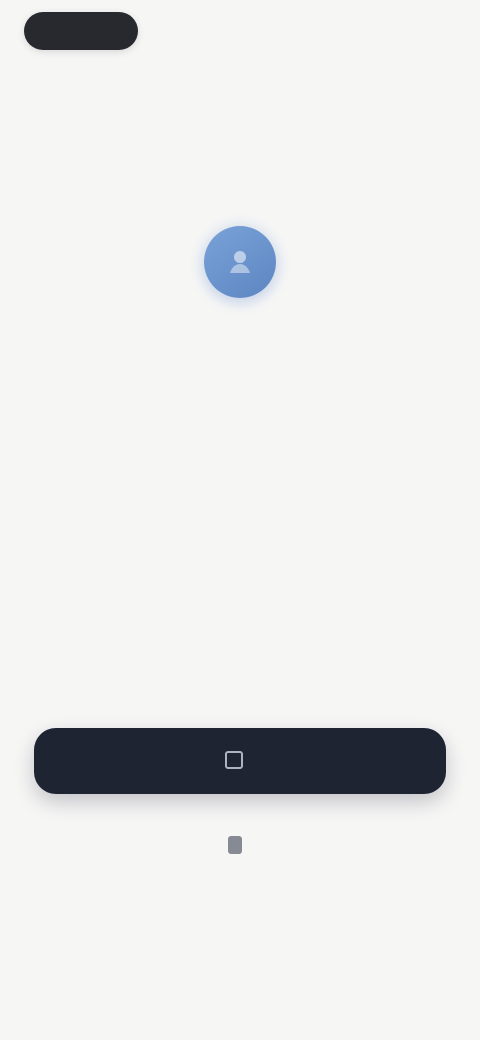 The height and width of the screenshot is (1040, 480). I want to click on footer-title, so click(240, 936).